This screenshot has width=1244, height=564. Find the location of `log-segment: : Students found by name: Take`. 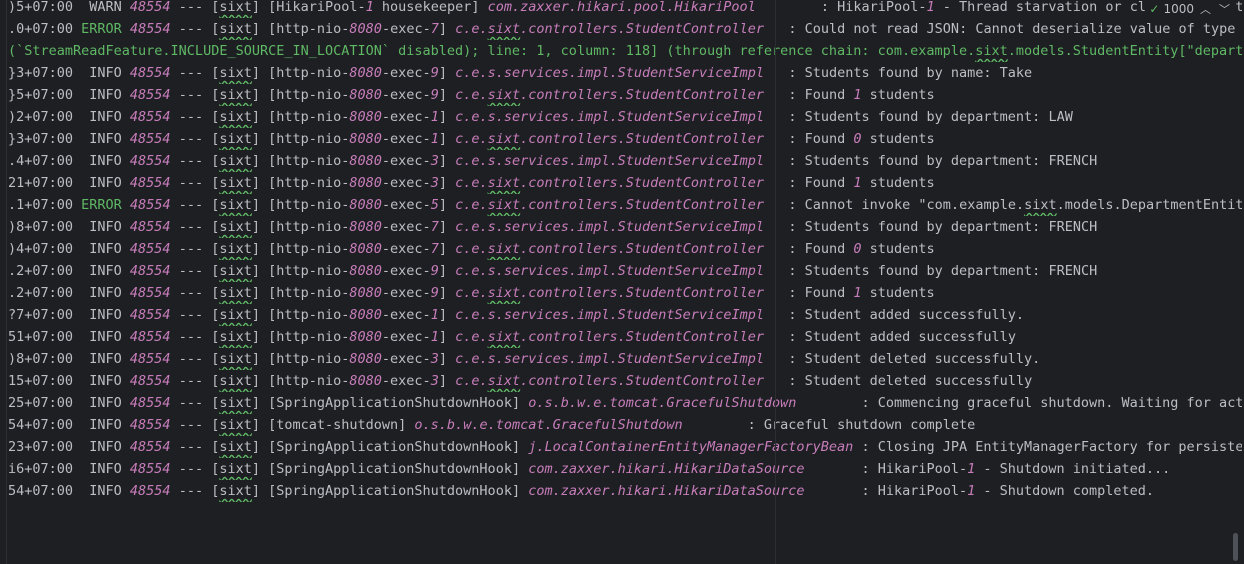

log-segment: : Students found by name: Take is located at coordinates (898, 73).